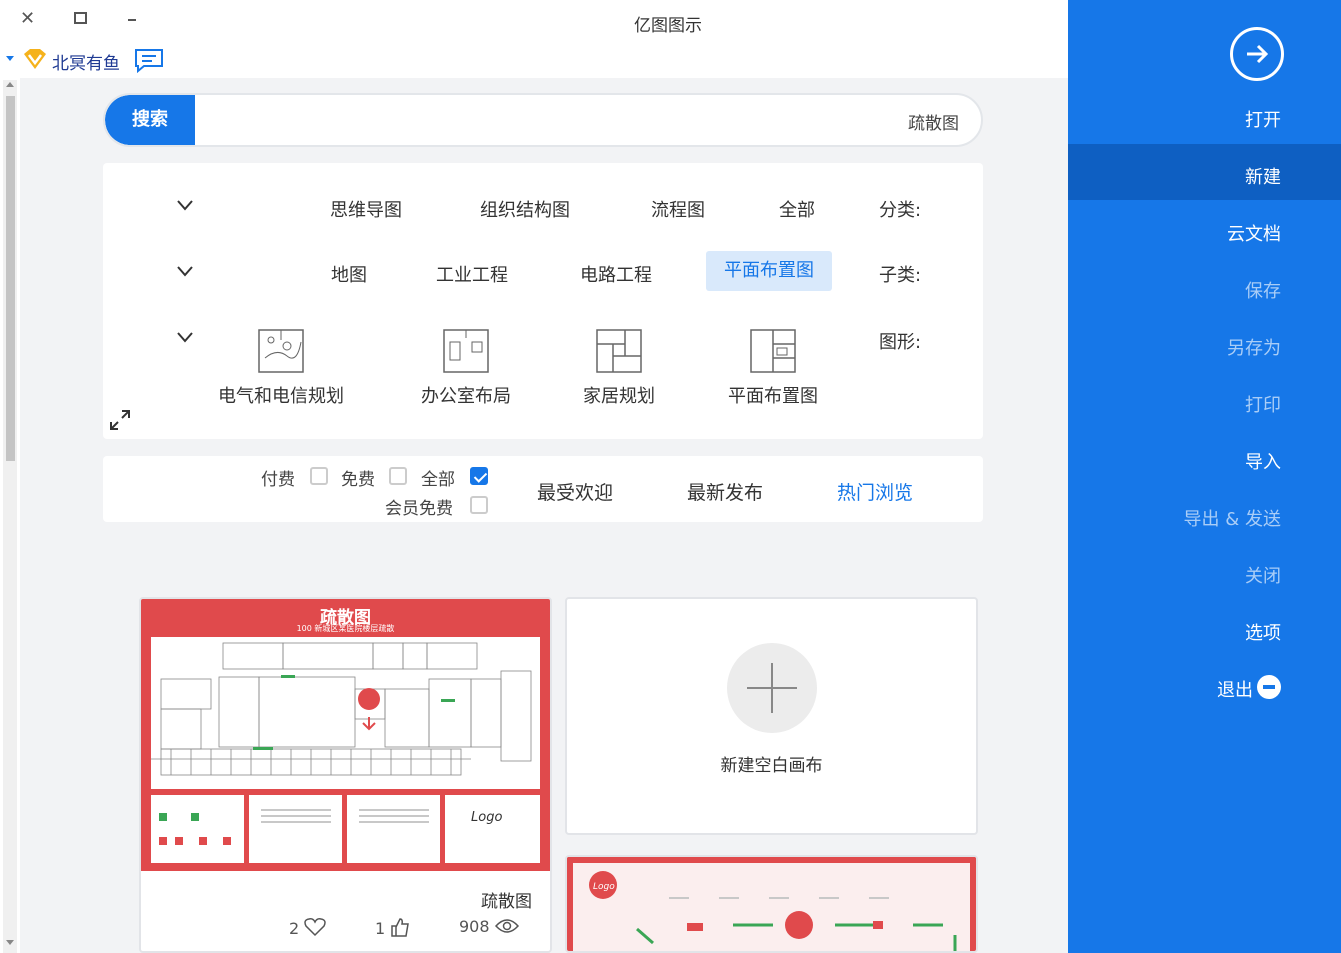 The image size is (1341, 953). I want to click on office-layout-icon, so click(466, 351).